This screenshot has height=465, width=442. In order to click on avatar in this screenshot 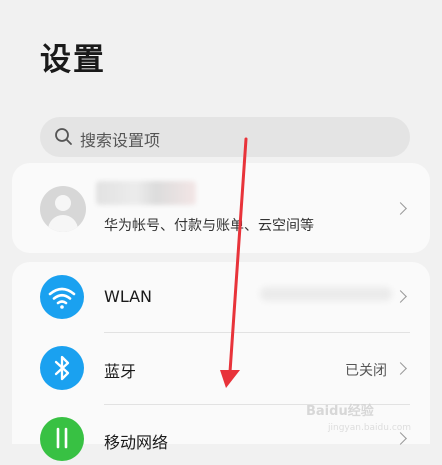, I will do `click(63, 209)`.